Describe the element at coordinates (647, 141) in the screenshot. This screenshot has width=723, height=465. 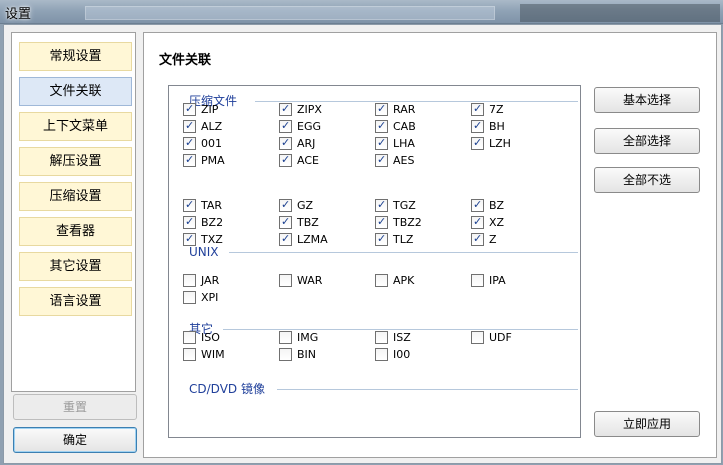
I see `select-all-button: 全部选择` at that location.